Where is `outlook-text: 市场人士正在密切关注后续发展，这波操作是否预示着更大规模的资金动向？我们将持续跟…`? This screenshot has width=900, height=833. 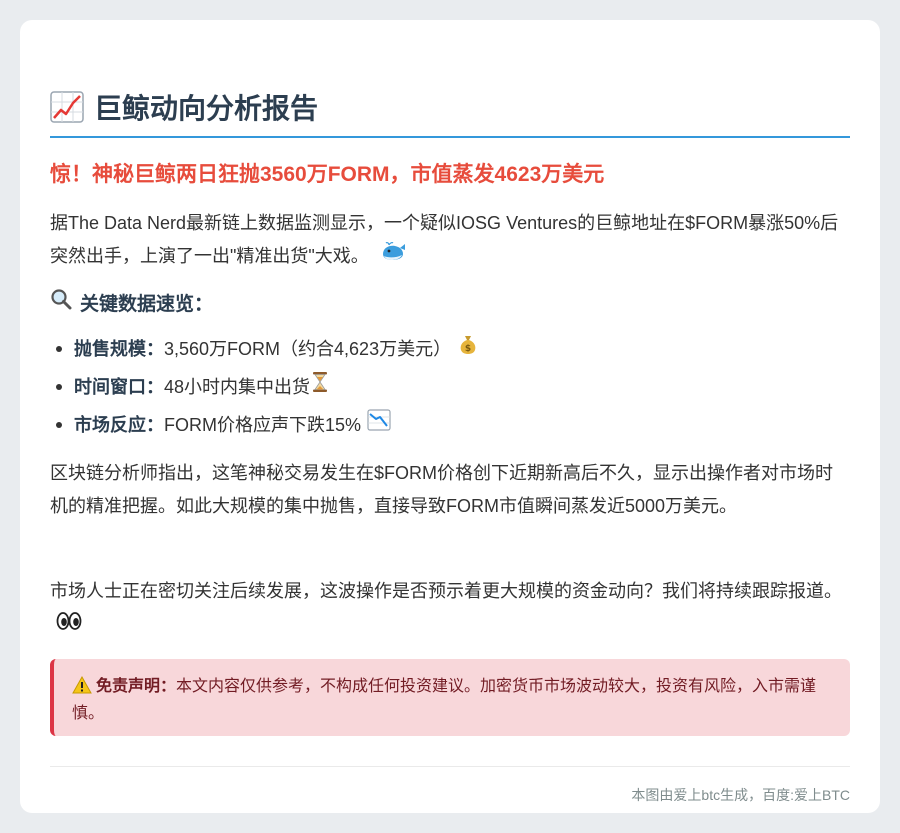 outlook-text: 市场人士正在密切关注后续发展，这波操作是否预示着更大规模的资金动向？我们将持续跟… is located at coordinates (446, 591).